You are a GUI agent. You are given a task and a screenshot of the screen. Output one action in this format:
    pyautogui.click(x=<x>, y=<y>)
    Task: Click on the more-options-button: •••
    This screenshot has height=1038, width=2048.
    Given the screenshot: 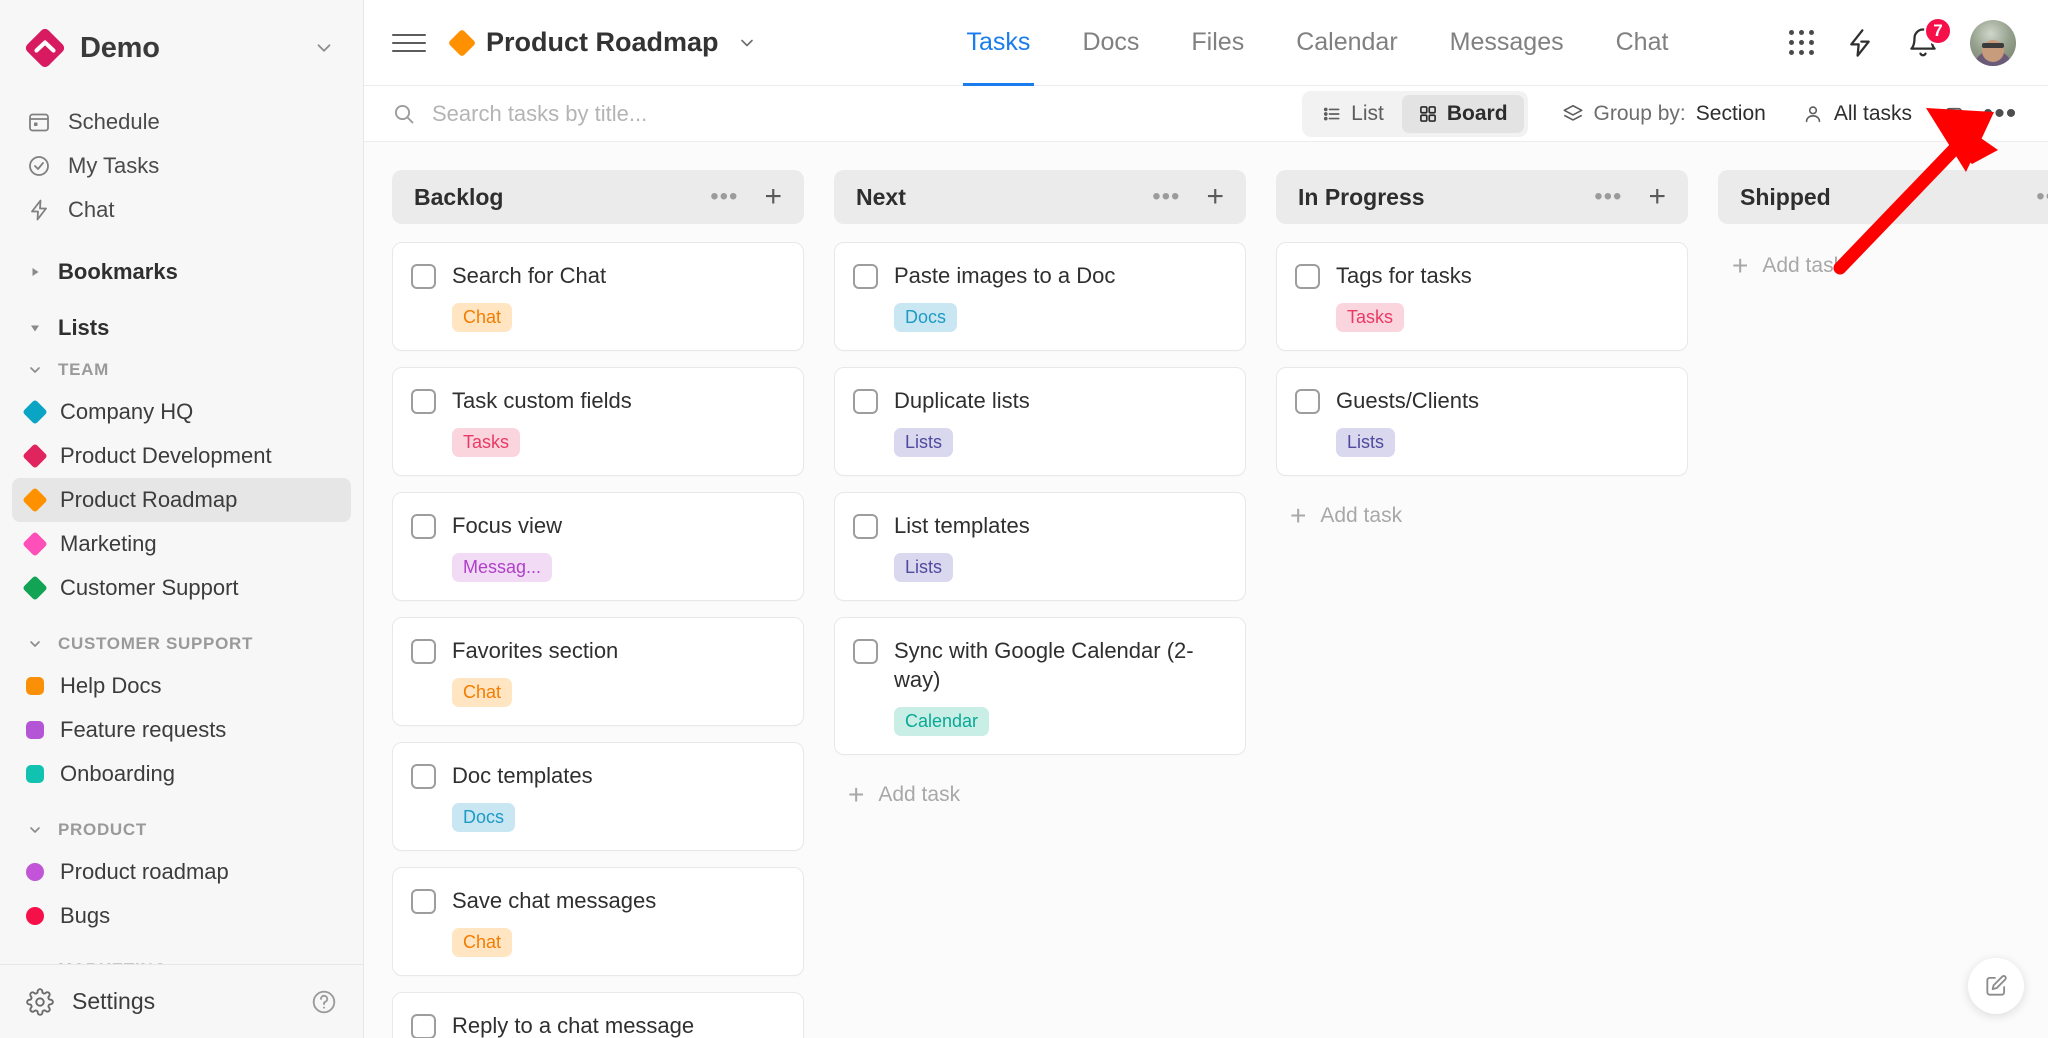 What is the action you would take?
    pyautogui.click(x=2000, y=114)
    